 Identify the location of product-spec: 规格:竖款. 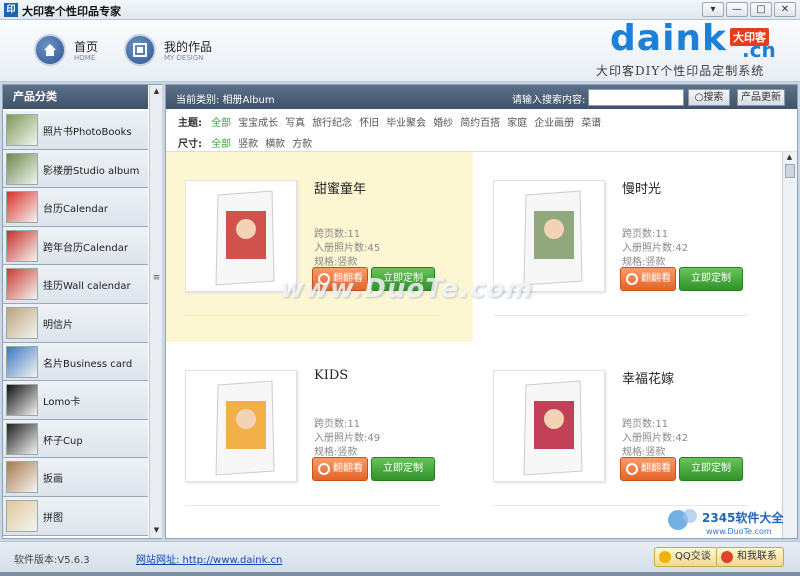
(644, 262).